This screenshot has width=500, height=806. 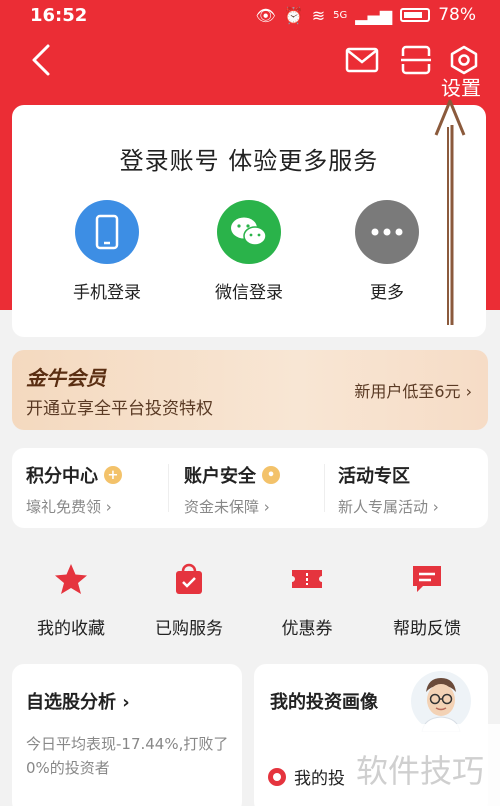 I want to click on member-cta: 新用户低至6元 ›, so click(x=413, y=390).